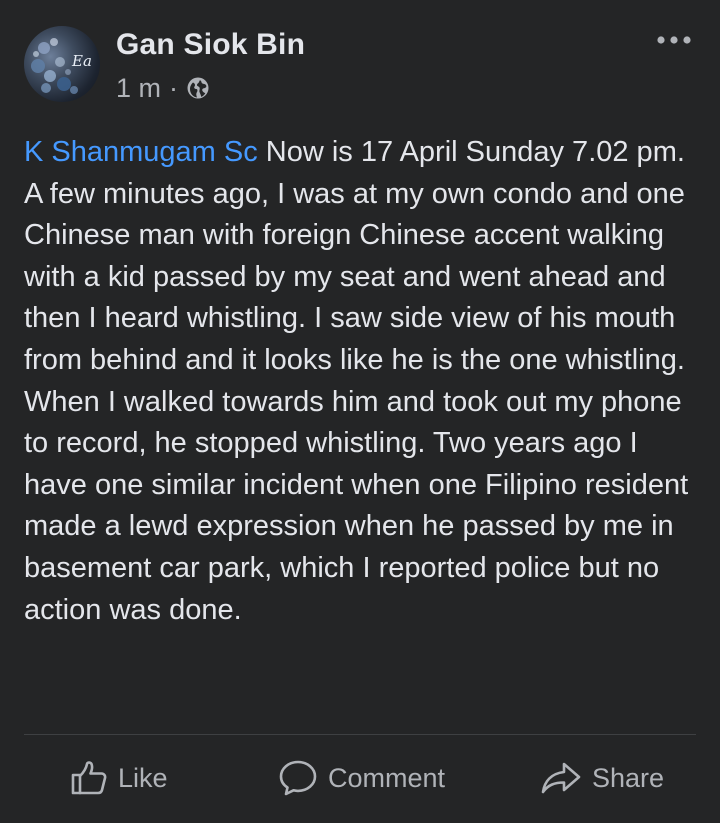  I want to click on globe-icon, so click(198, 88).